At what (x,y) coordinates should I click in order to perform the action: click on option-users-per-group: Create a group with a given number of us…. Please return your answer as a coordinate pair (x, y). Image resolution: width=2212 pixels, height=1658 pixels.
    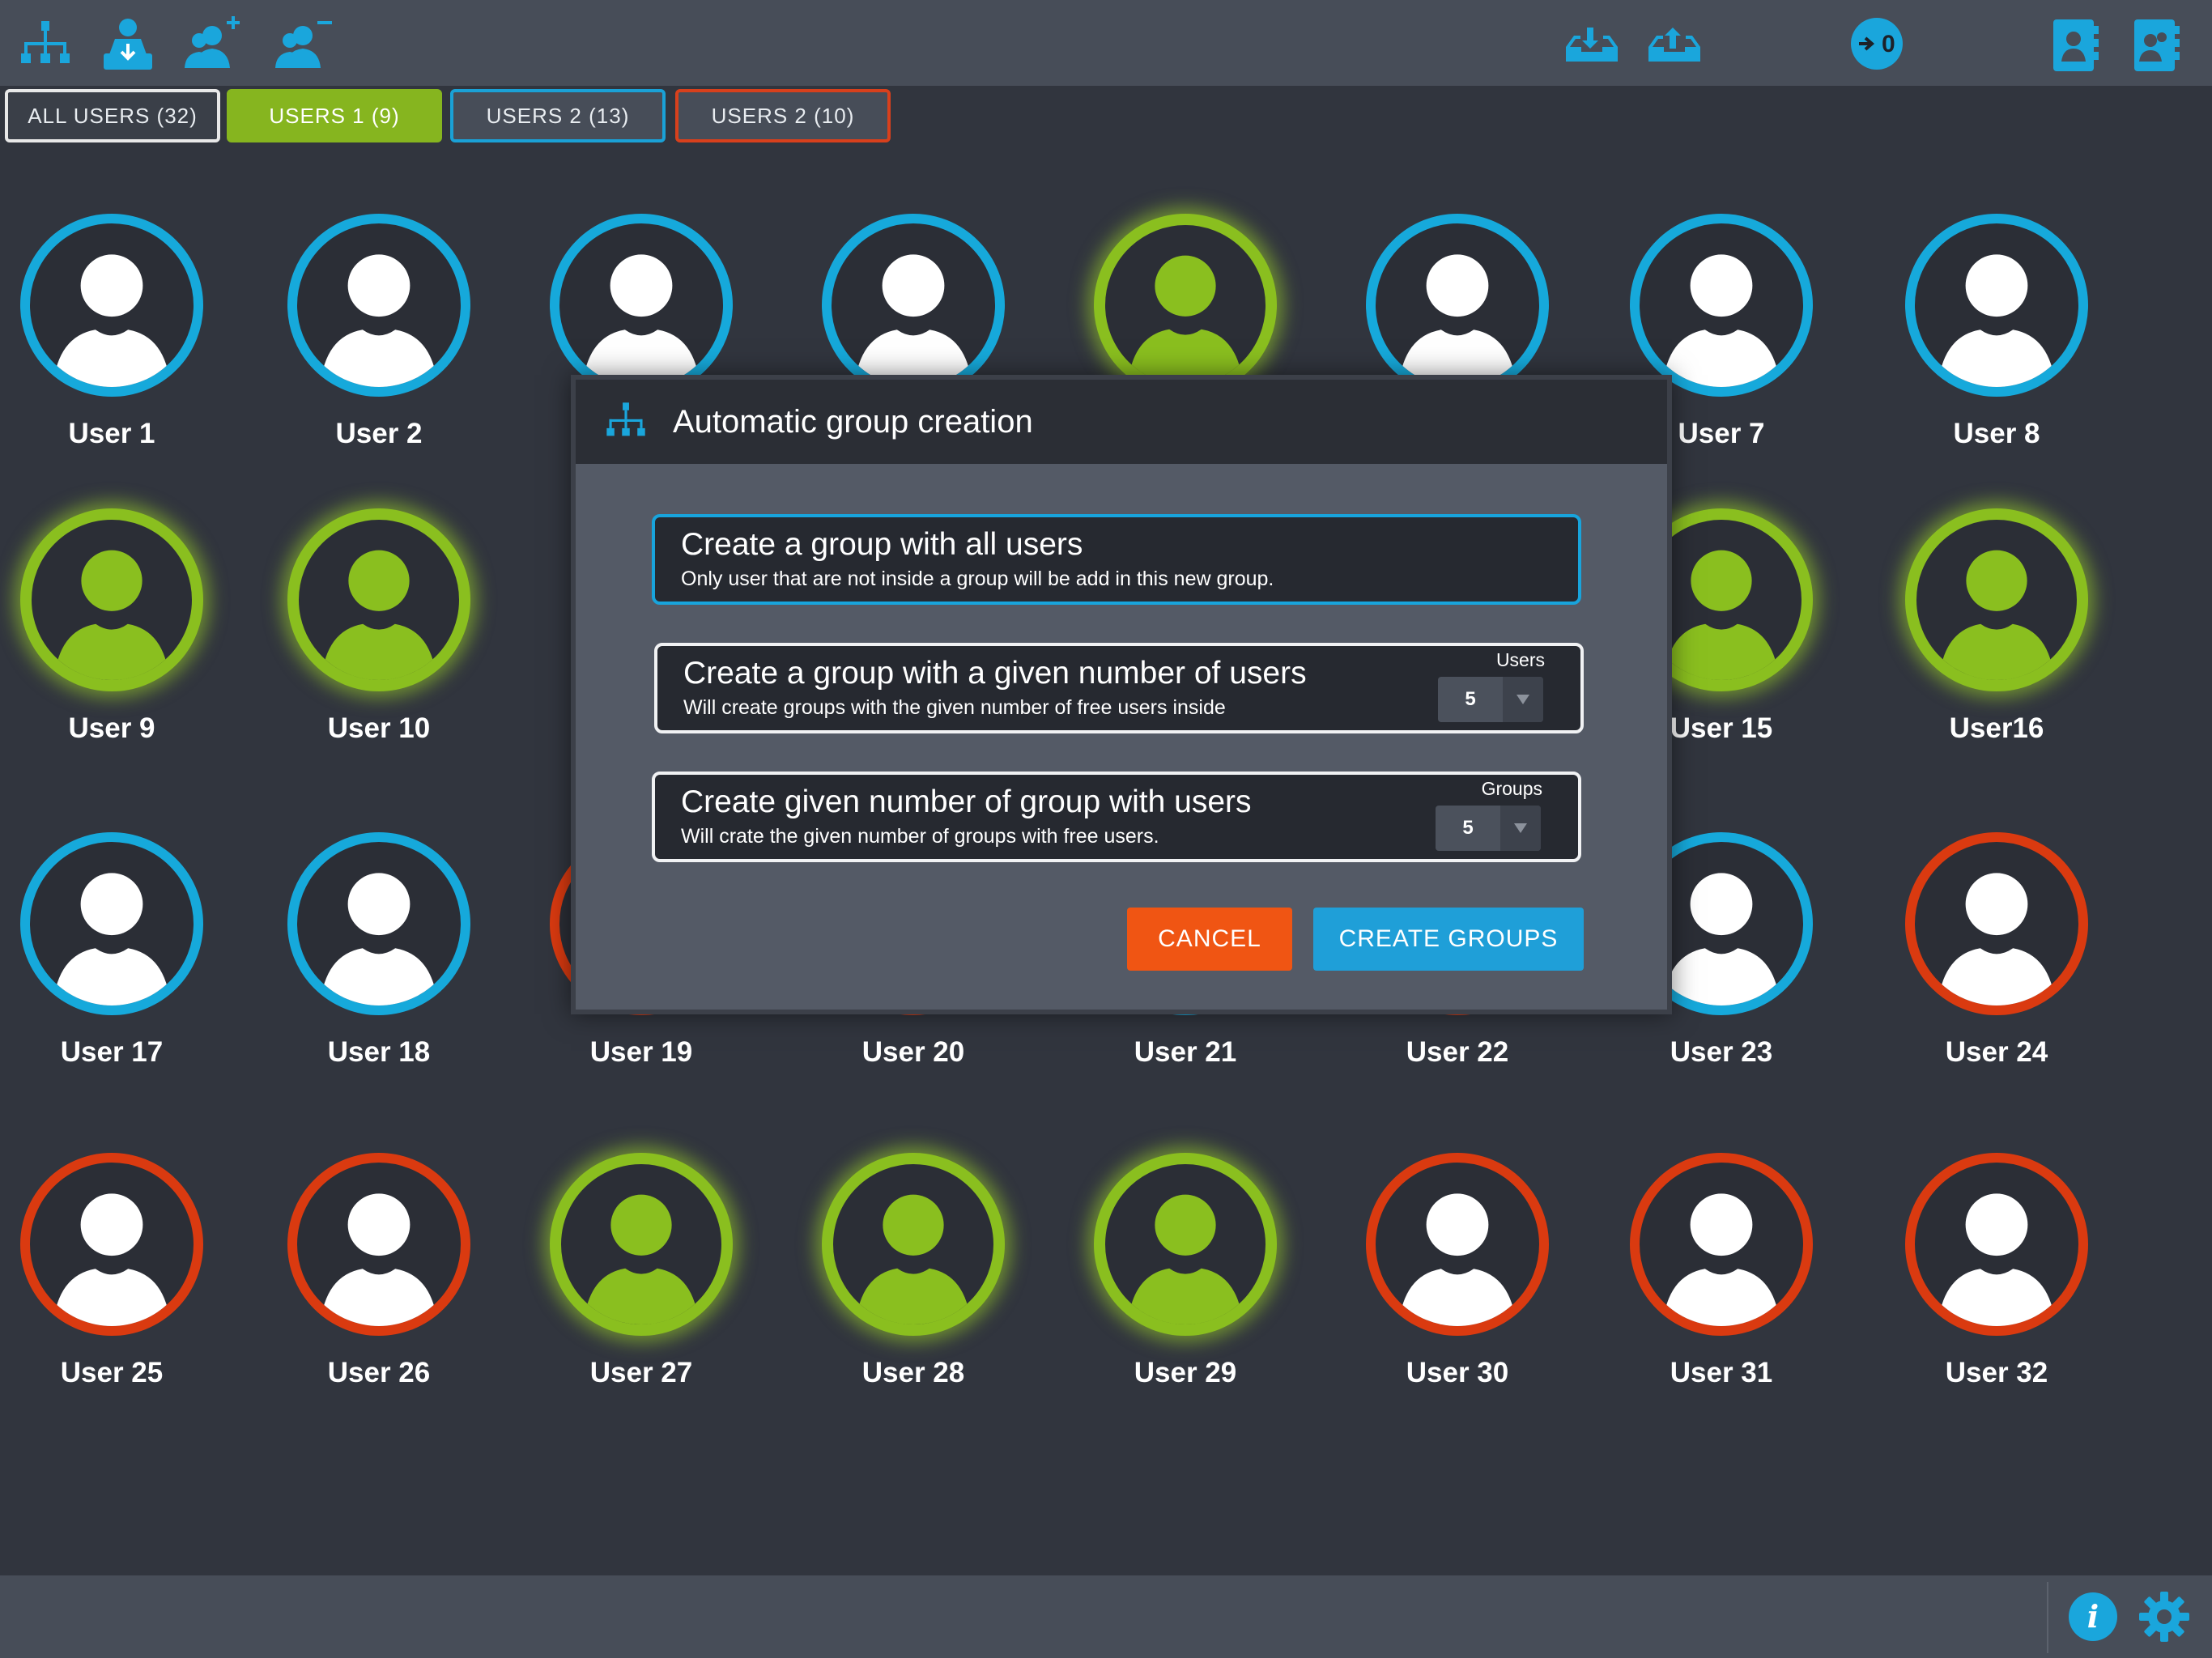
    Looking at the image, I should click on (1119, 688).